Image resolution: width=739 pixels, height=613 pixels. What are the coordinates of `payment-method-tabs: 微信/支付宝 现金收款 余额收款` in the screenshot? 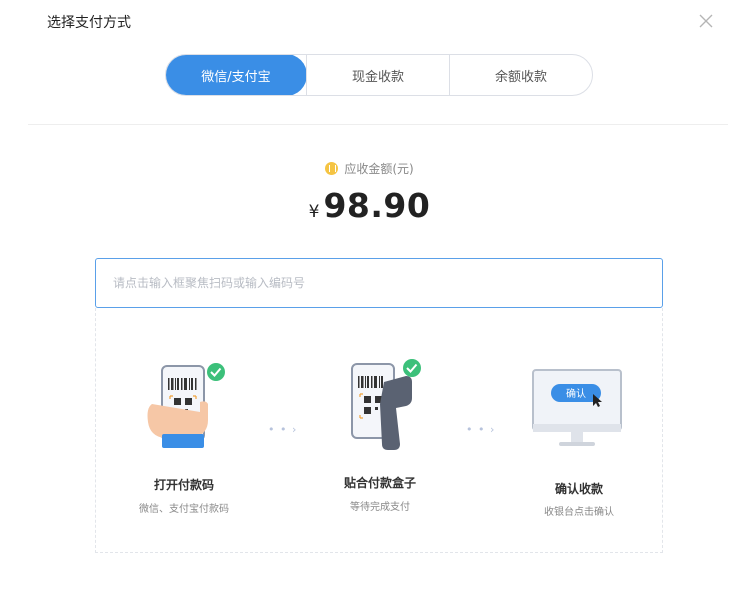 It's located at (379, 75).